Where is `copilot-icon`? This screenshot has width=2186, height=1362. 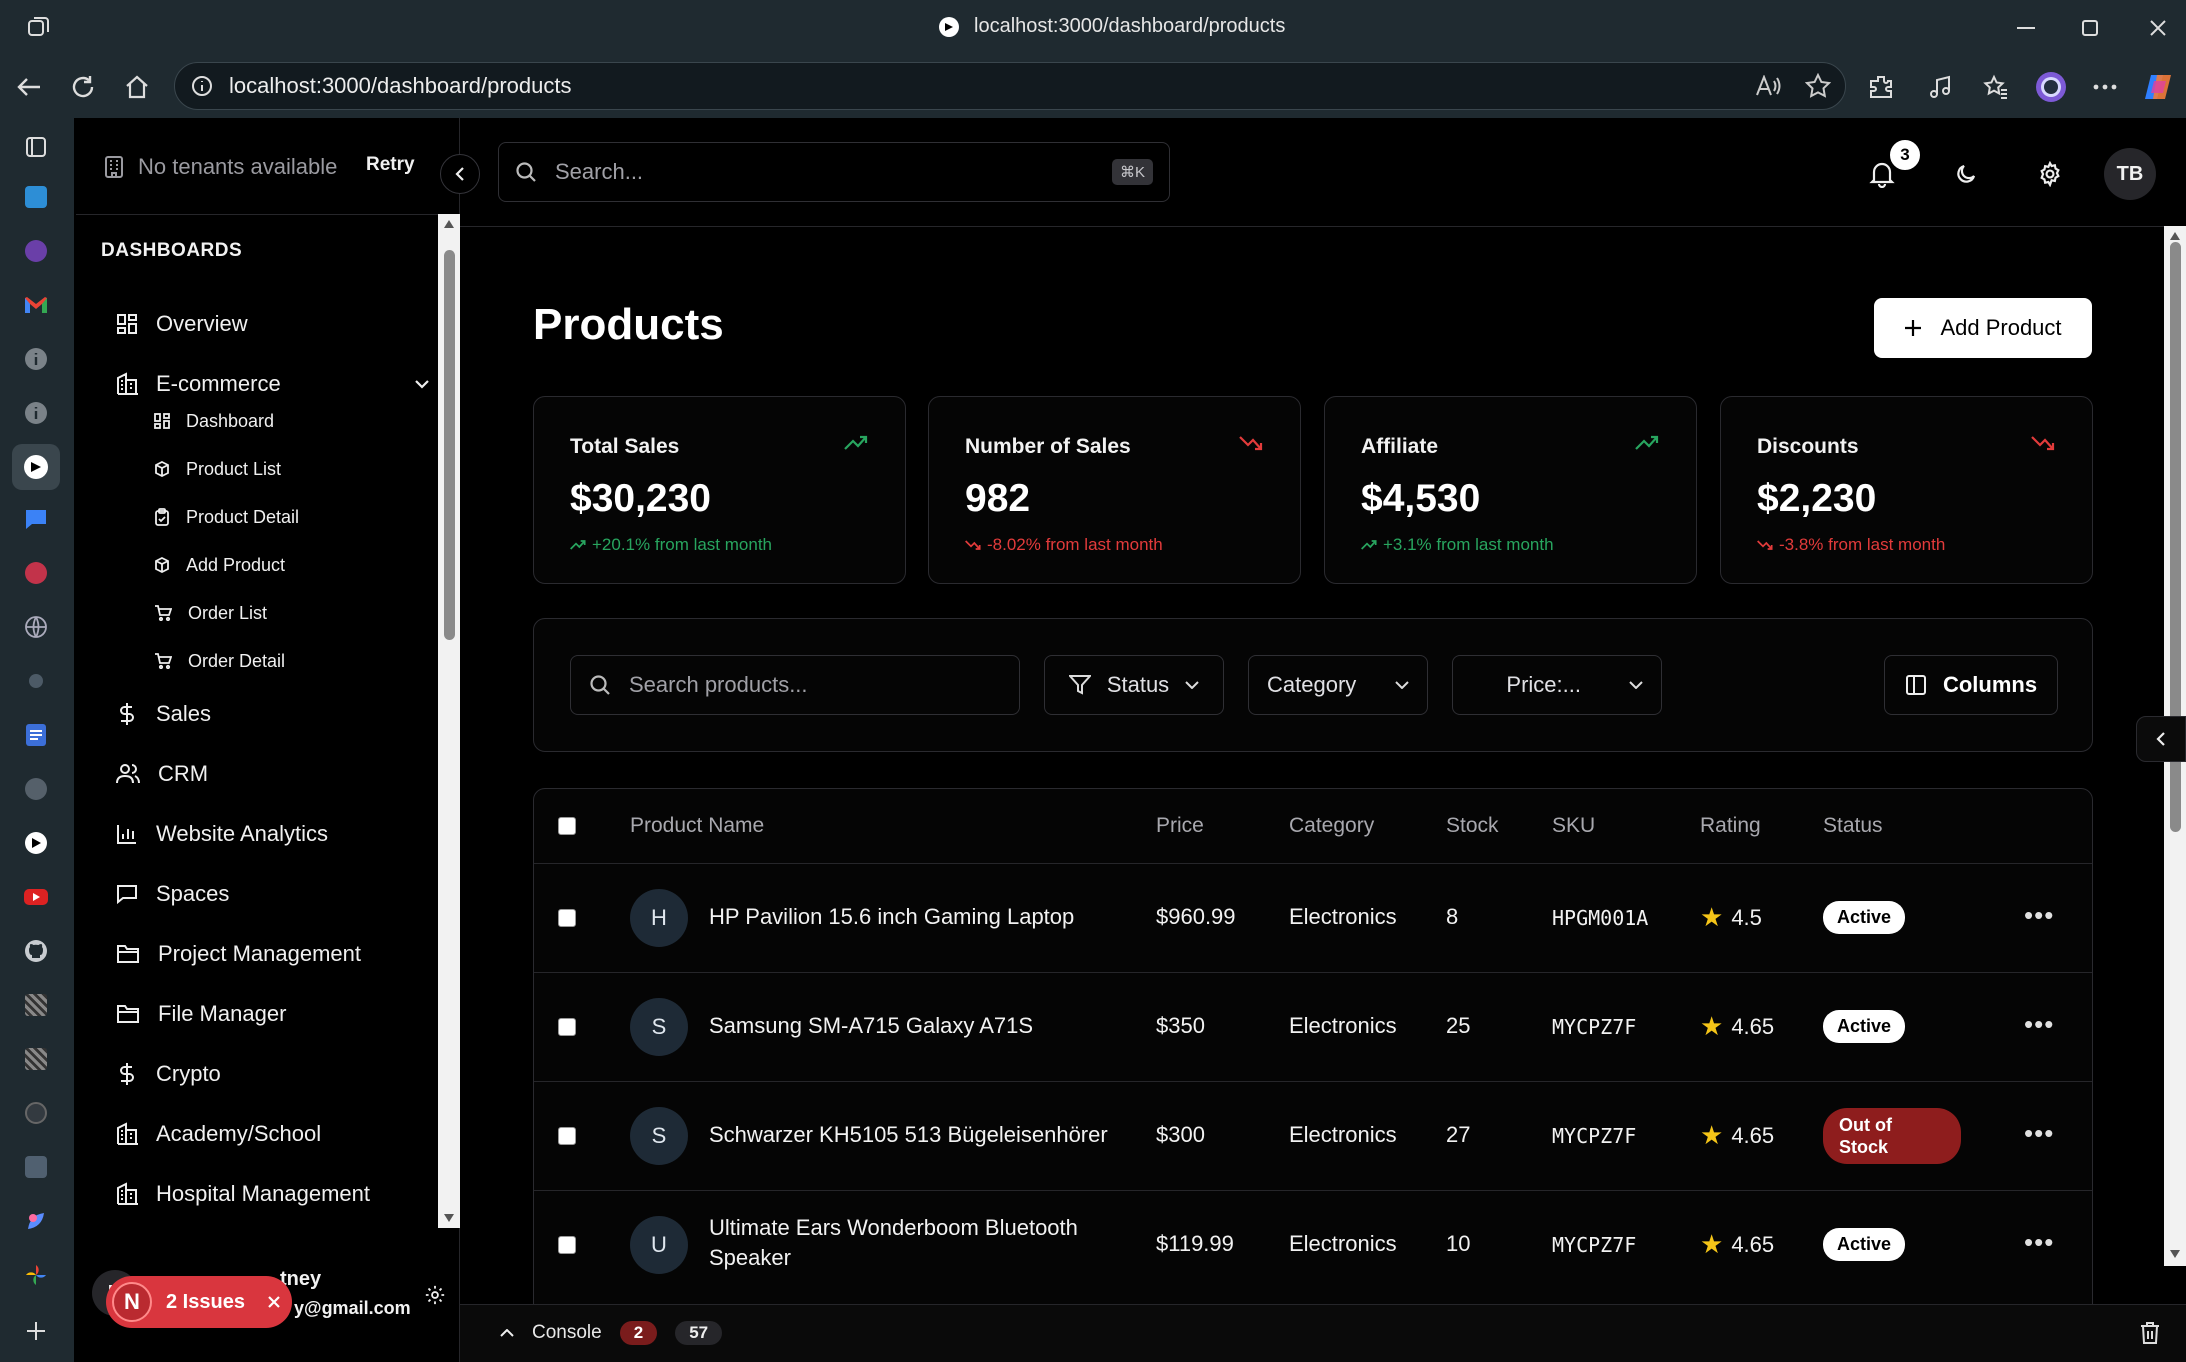 copilot-icon is located at coordinates (2159, 87).